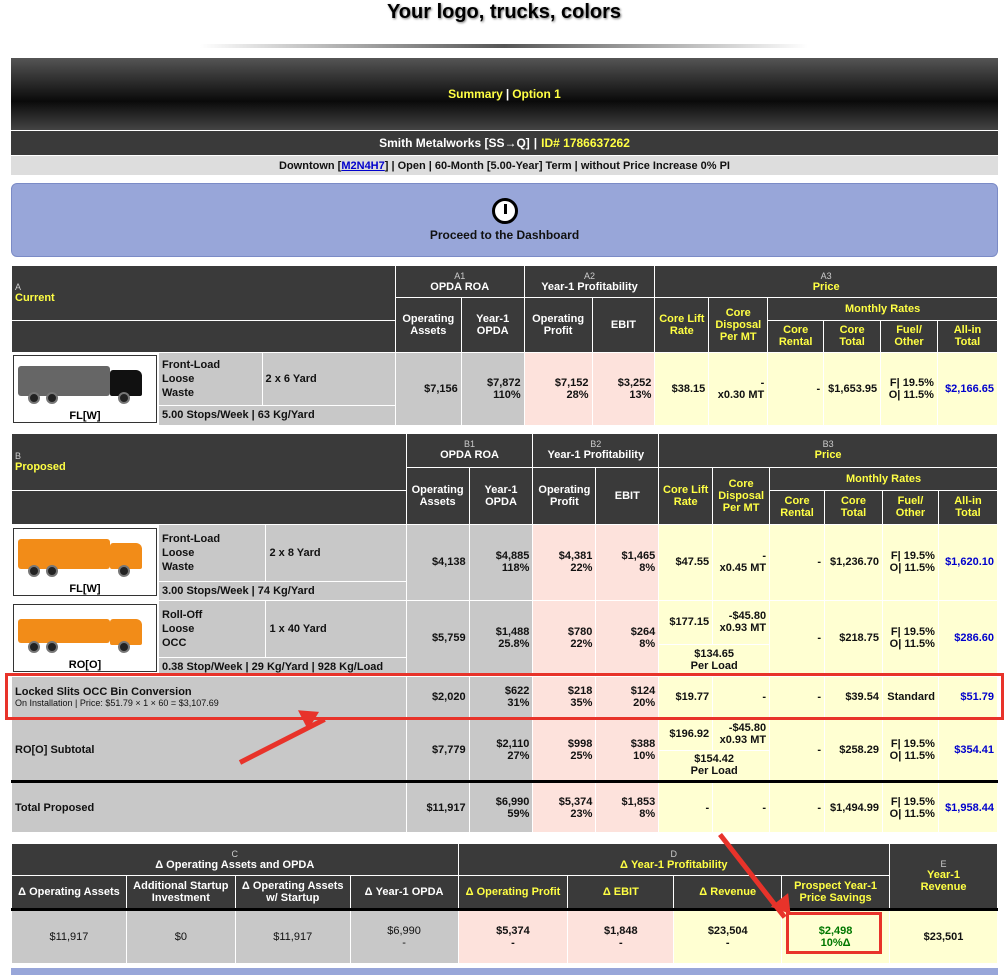  I want to click on option-label: Option 1, so click(536, 94).